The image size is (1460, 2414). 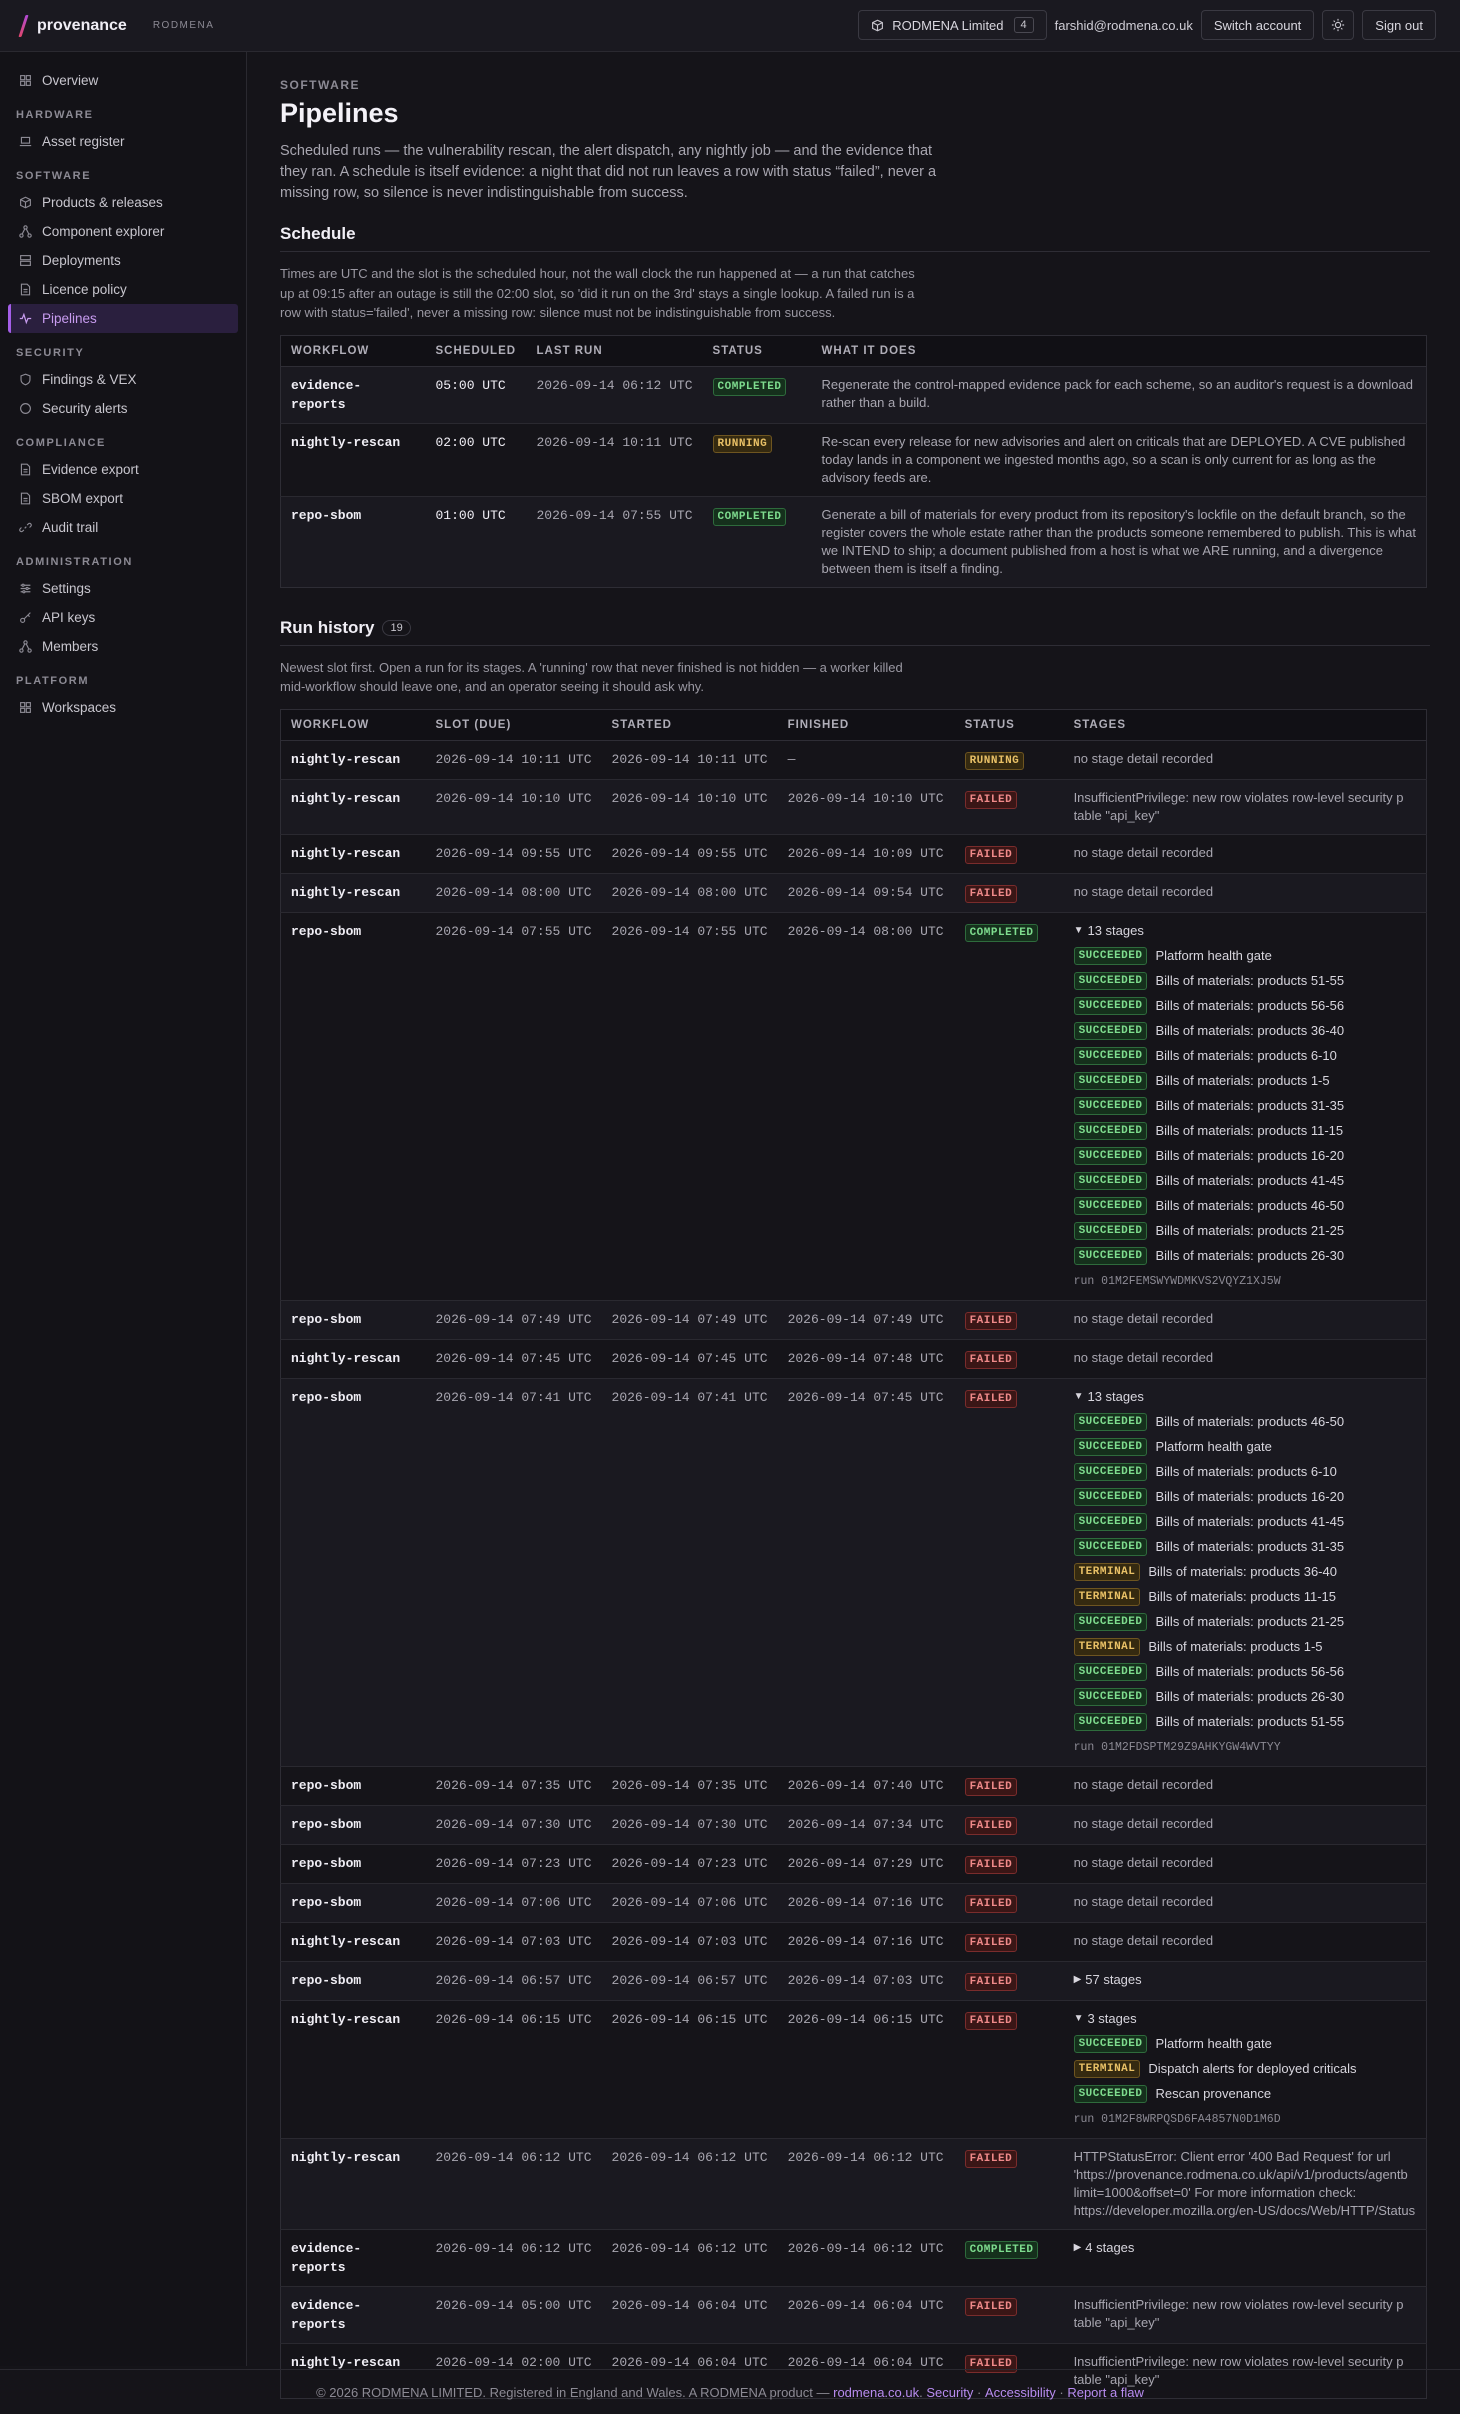 What do you see at coordinates (689, 2257) in the screenshot?
I see `started-cell: 2026-09-14 06:12 UTC` at bounding box center [689, 2257].